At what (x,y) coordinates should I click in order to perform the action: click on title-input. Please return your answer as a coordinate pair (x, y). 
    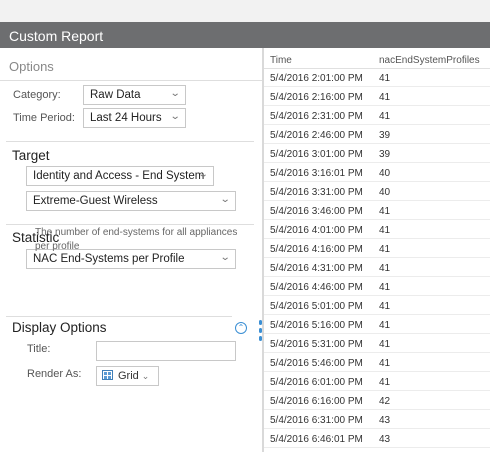
    Looking at the image, I should click on (166, 351).